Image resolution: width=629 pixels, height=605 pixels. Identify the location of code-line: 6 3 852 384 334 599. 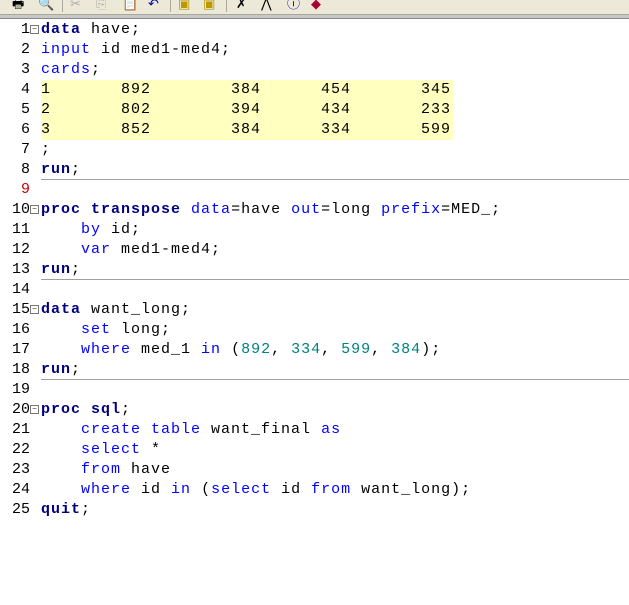
(314, 130).